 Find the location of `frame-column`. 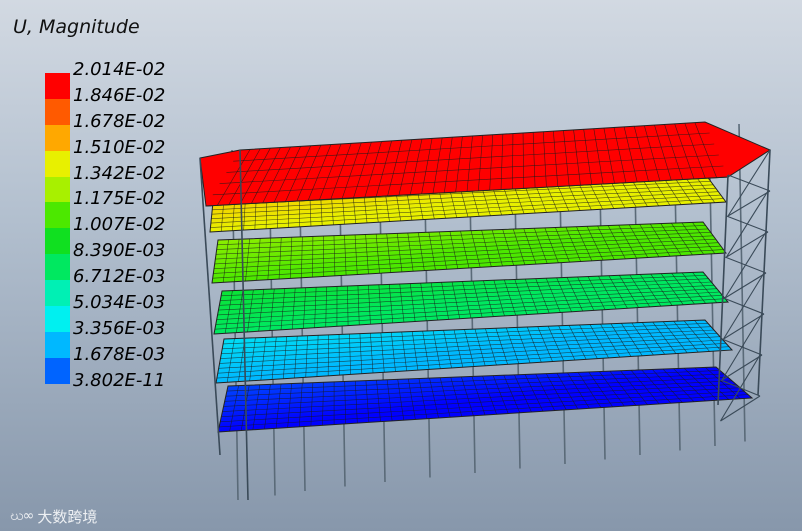

frame-column is located at coordinates (723, 290).